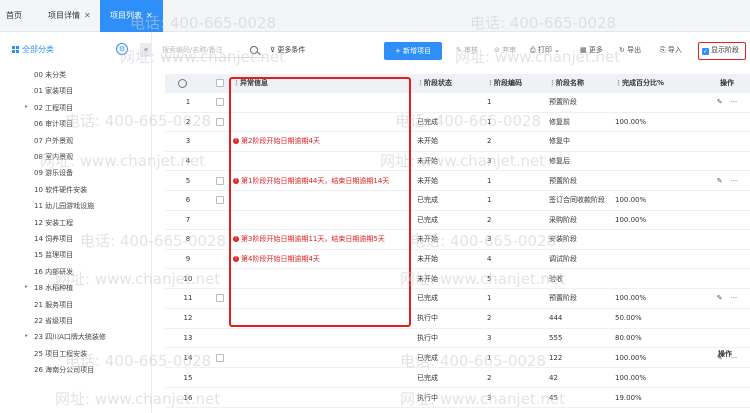 Image resolution: width=750 pixels, height=413 pixels. I want to click on table-row: 7 已完成 2 采购阶段 100.00%, so click(457, 221).